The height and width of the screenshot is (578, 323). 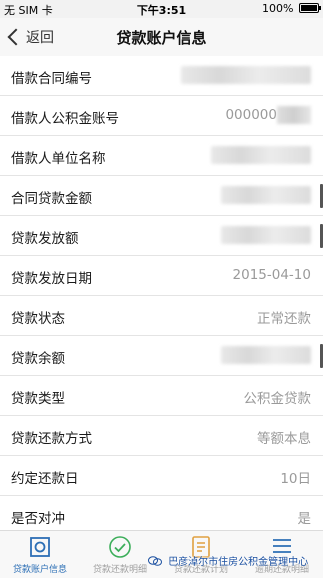 I want to click on tab-label: 贷款账户信息, so click(x=39, y=570).